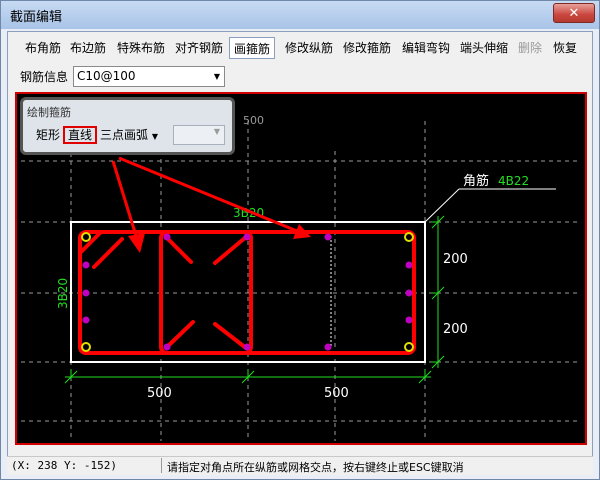 The width and height of the screenshot is (600, 481). I want to click on draw-stirrup-palette: 绘制箍筋 矩形 直线 三点画弧 ▼ ▼, so click(127, 126).